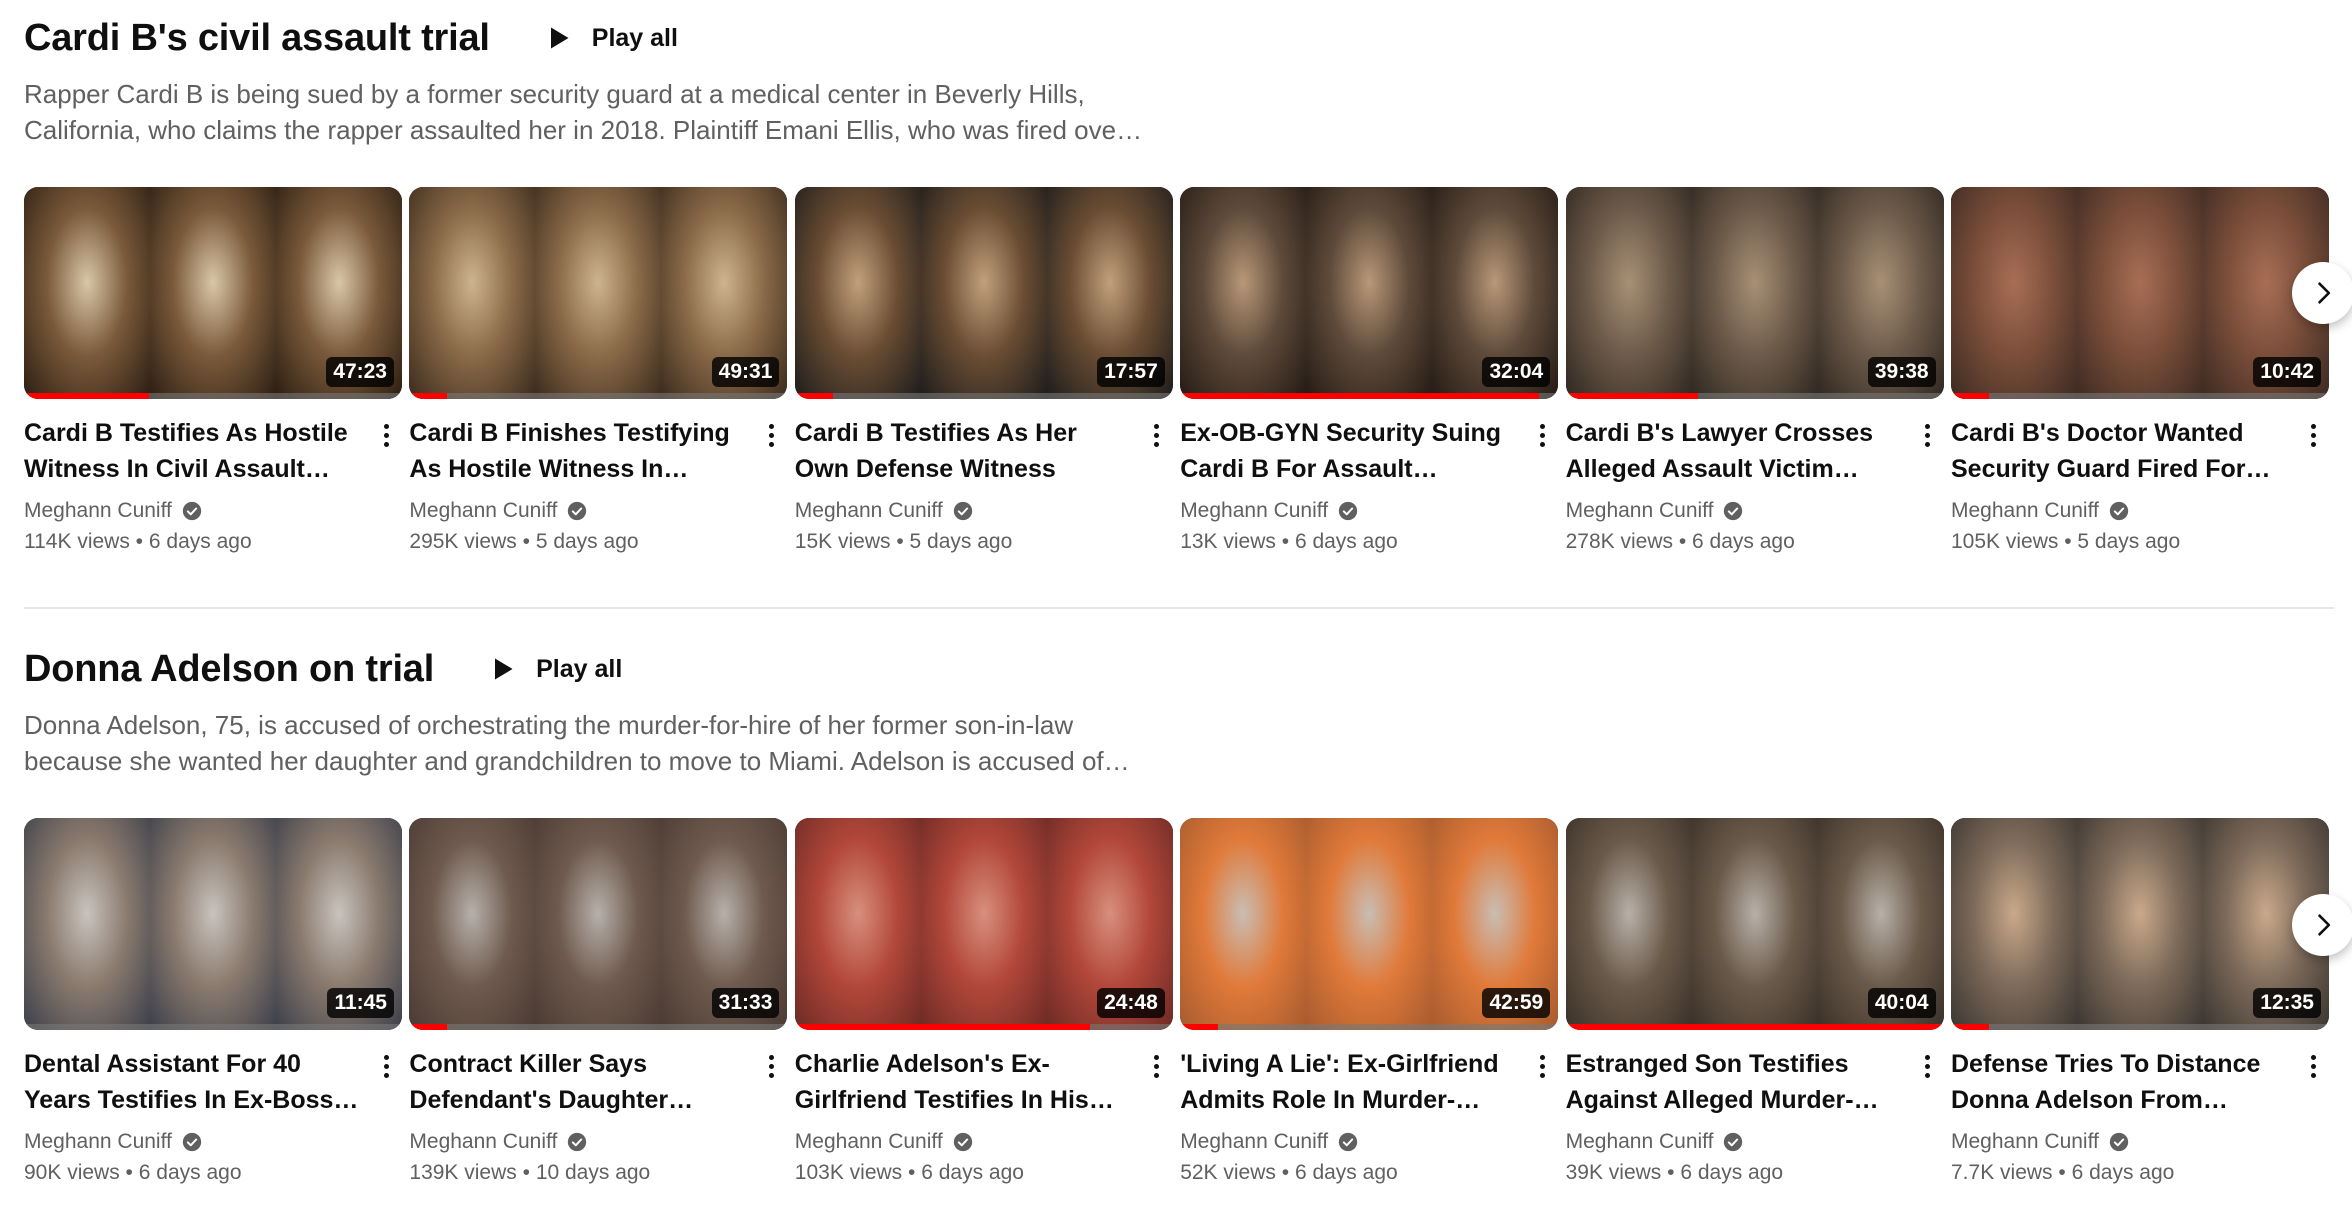 The width and height of the screenshot is (2352, 1210). I want to click on video-stats: 295K views • 5 days ago, so click(598, 542).